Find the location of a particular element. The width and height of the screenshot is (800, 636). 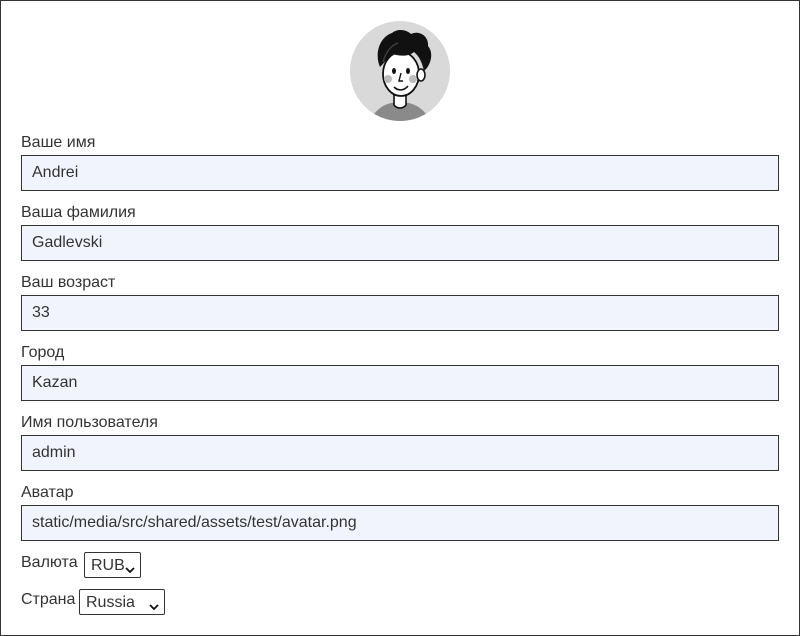

currency-select: RUB is located at coordinates (112, 565).